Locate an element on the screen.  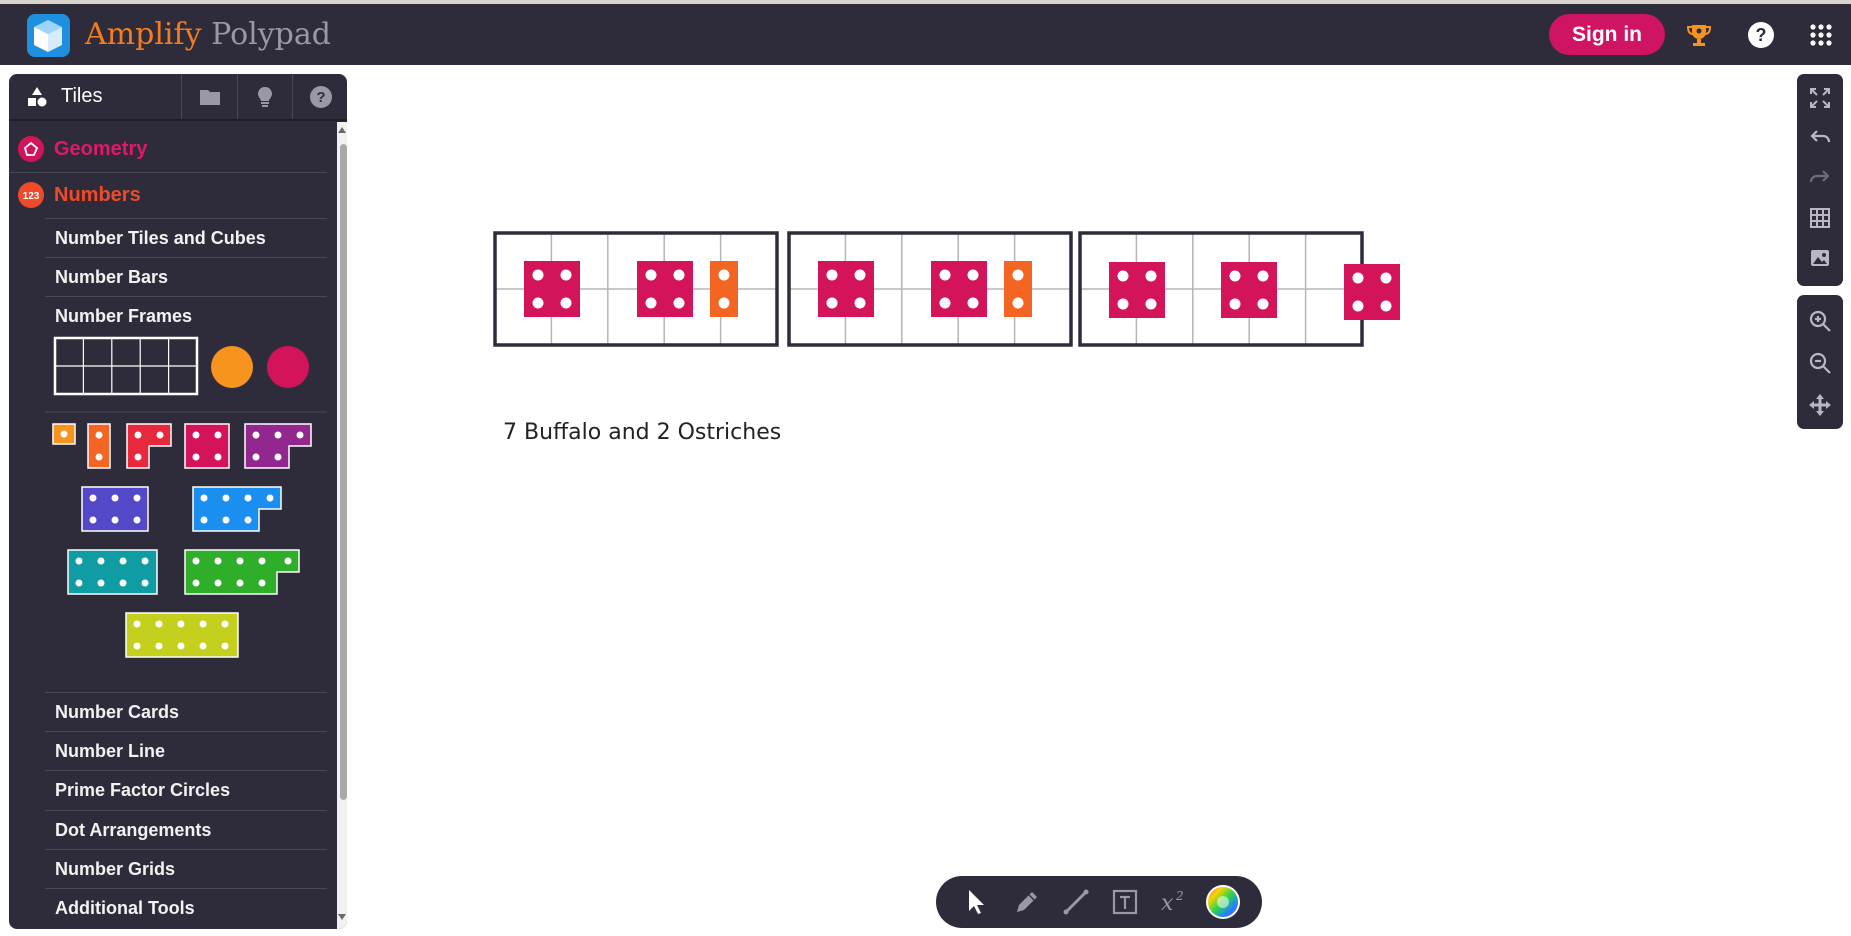
sidebar-item-number-bars: Number Bars is located at coordinates (186, 276).